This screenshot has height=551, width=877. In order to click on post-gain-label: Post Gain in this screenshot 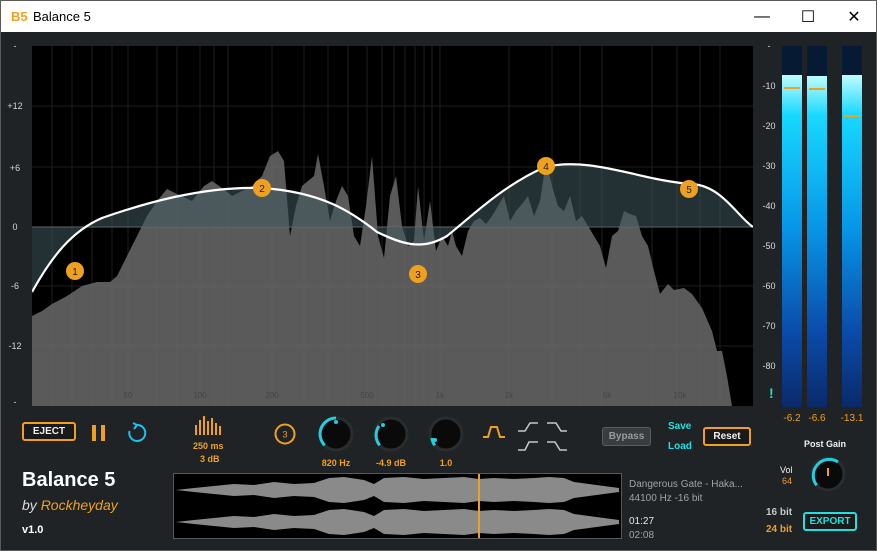, I will do `click(825, 444)`.